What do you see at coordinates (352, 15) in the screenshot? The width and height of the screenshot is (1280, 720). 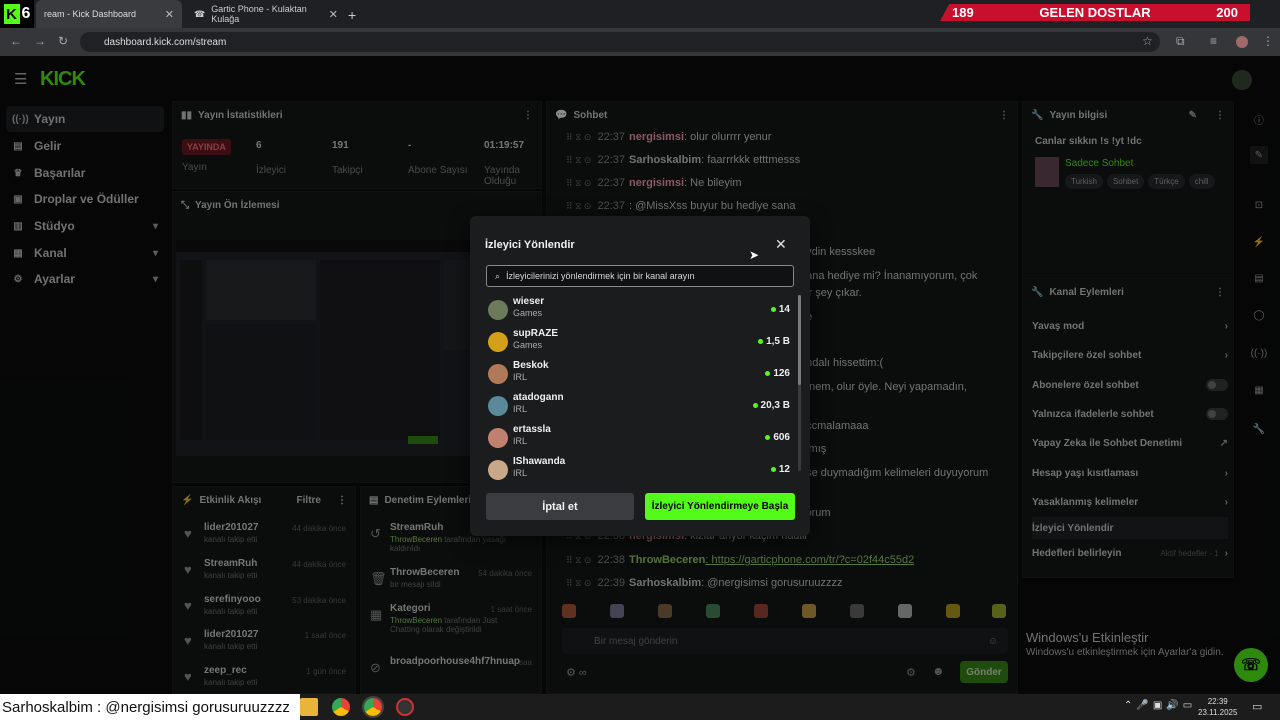 I see `new-tab-icon: +` at bounding box center [352, 15].